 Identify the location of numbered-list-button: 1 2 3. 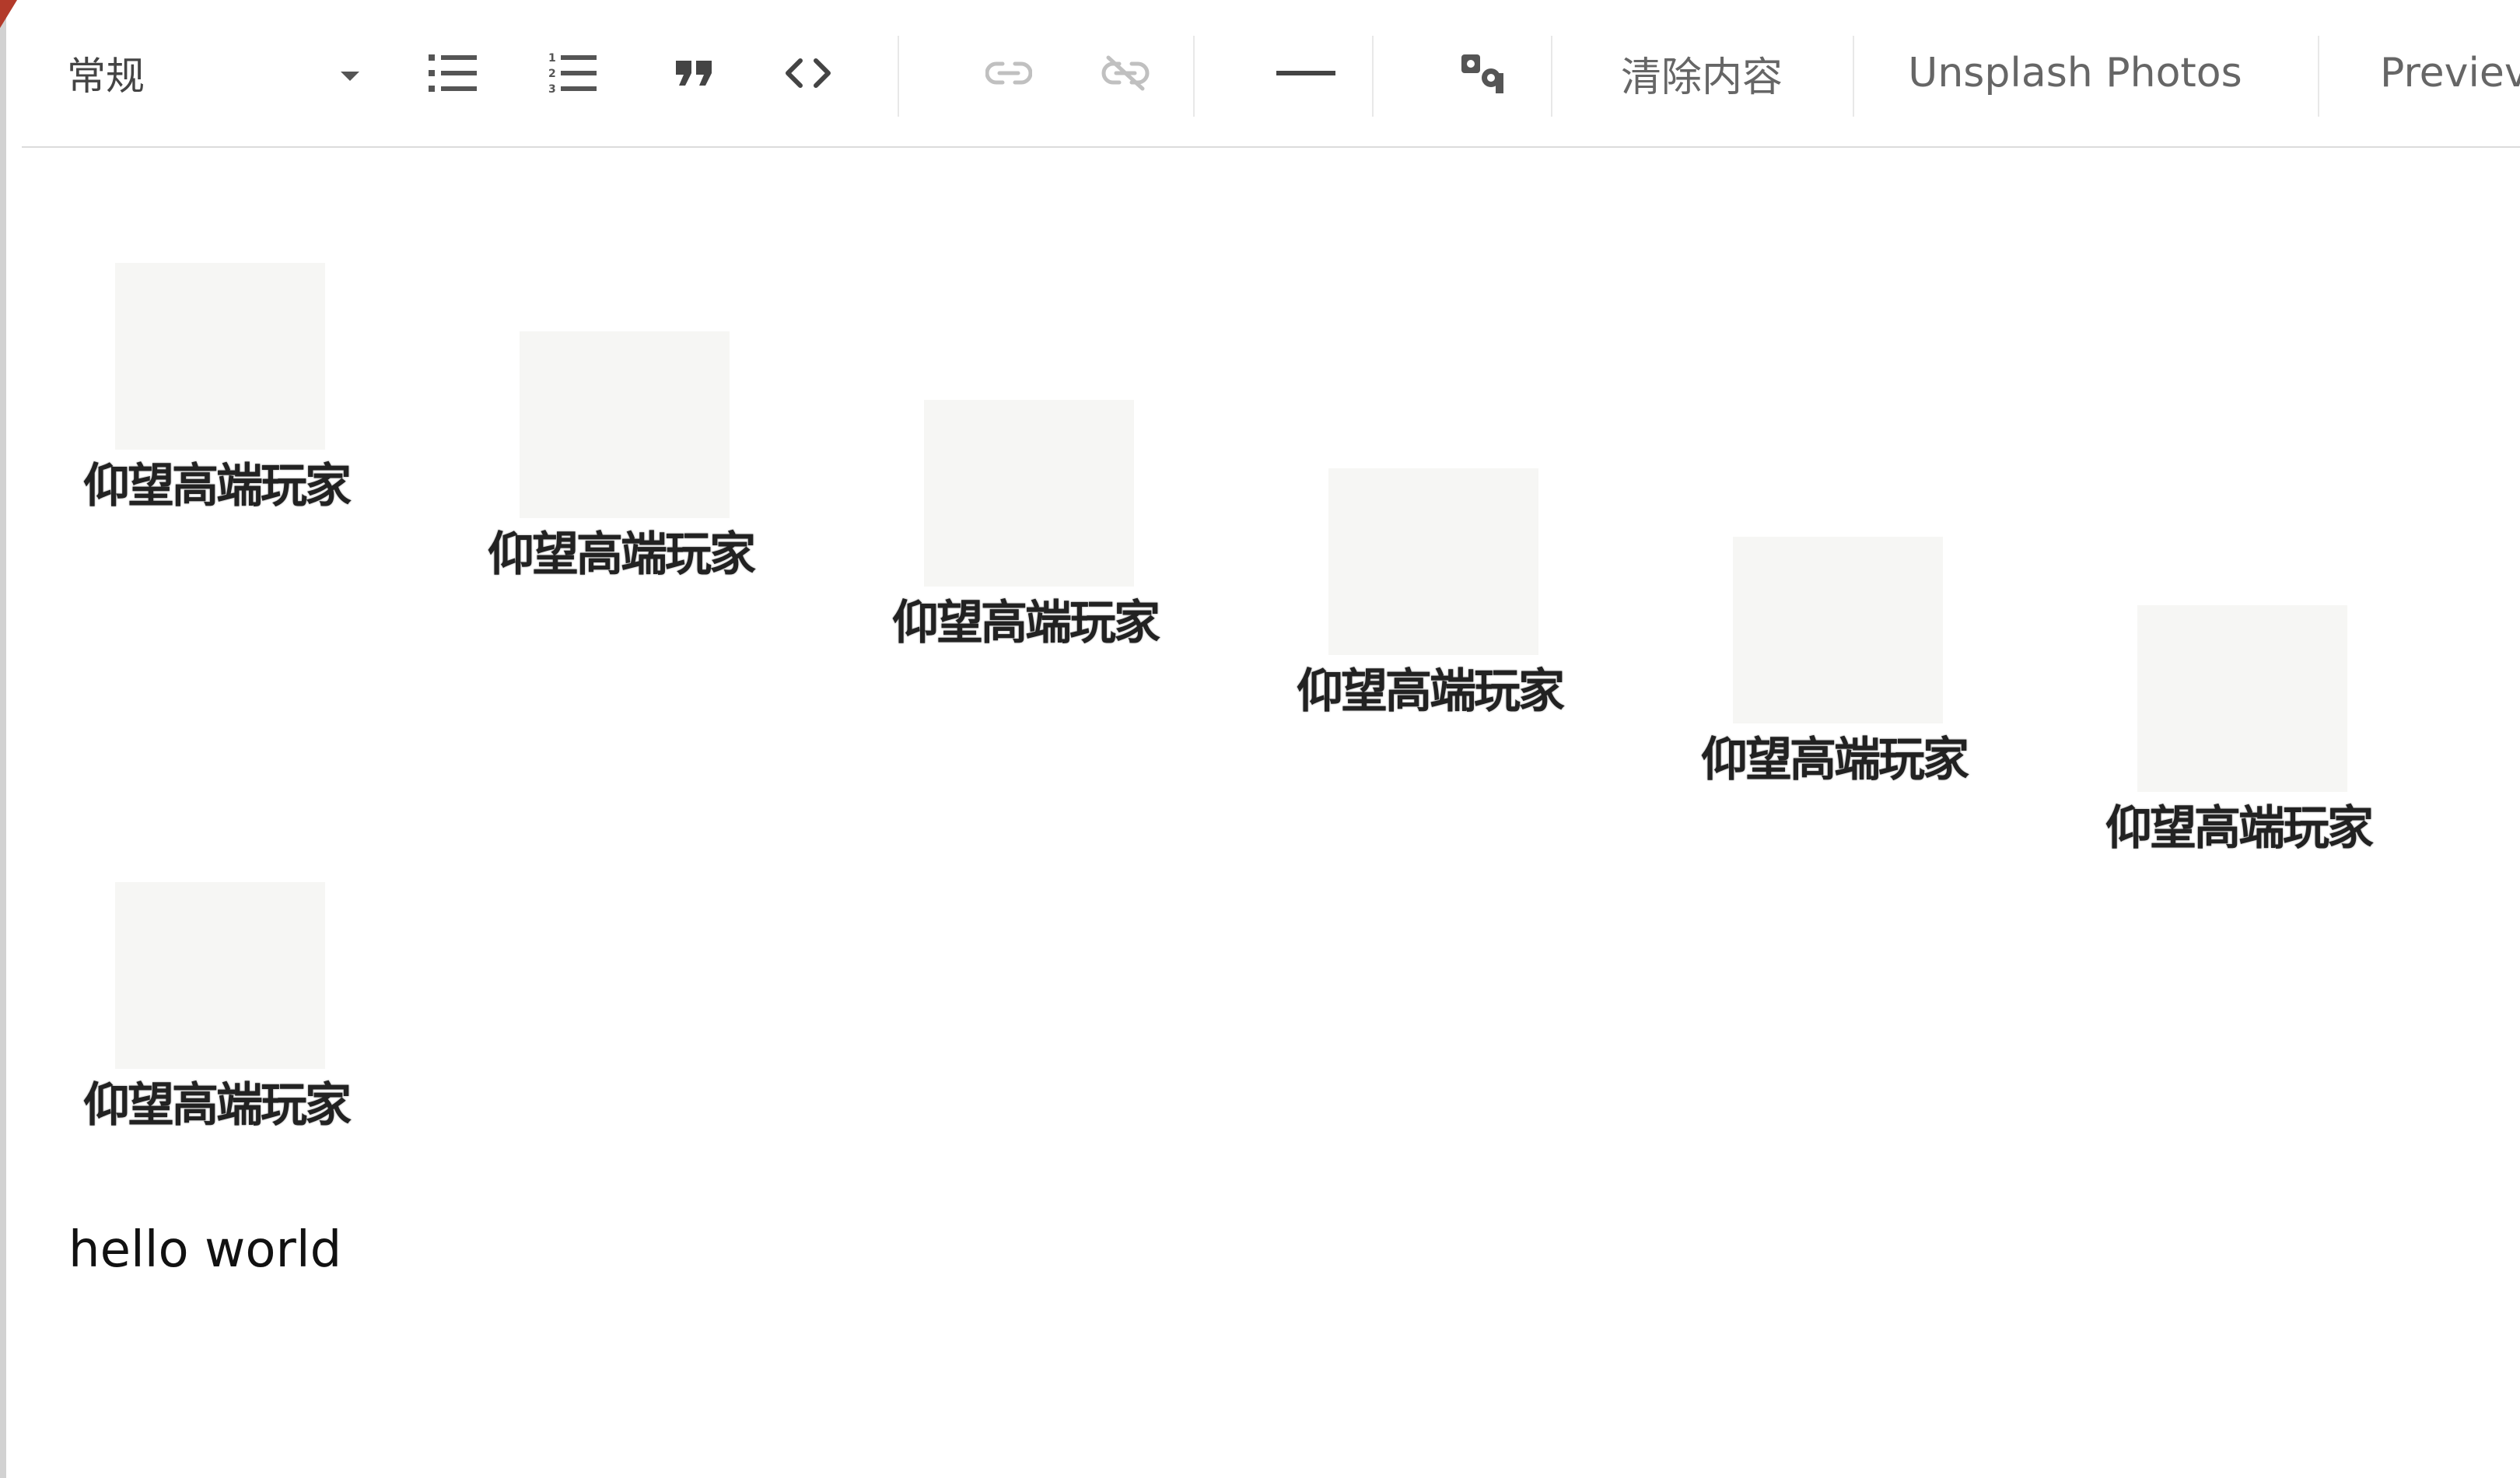
(573, 73).